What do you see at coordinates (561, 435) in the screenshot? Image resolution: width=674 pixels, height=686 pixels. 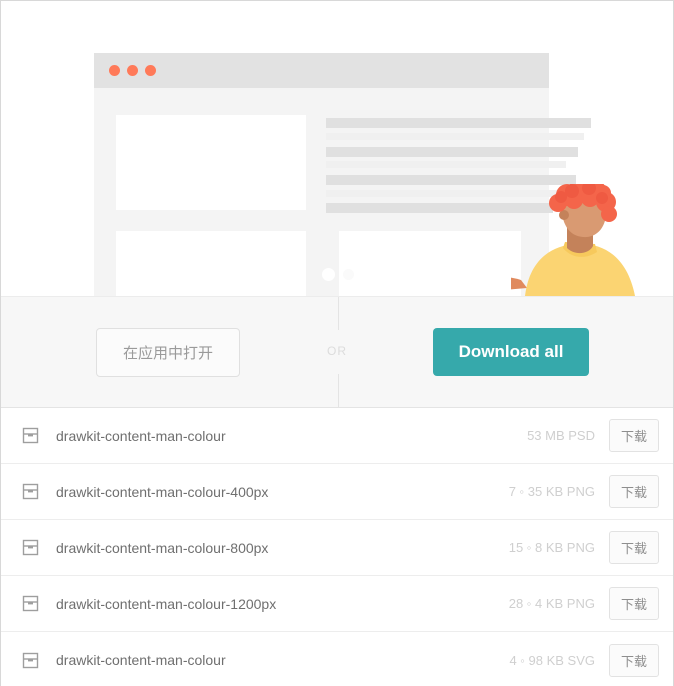 I see `file-size: 53 MB PSD` at bounding box center [561, 435].